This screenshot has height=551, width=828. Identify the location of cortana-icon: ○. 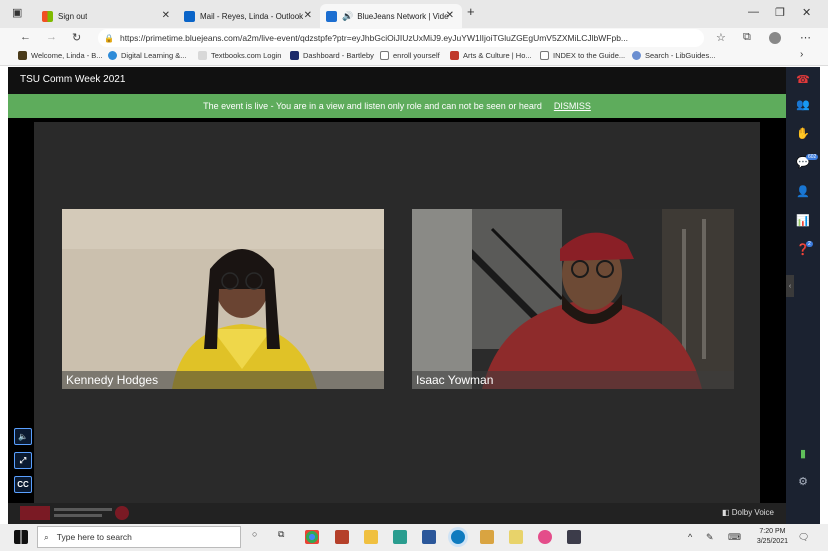
(254, 534).